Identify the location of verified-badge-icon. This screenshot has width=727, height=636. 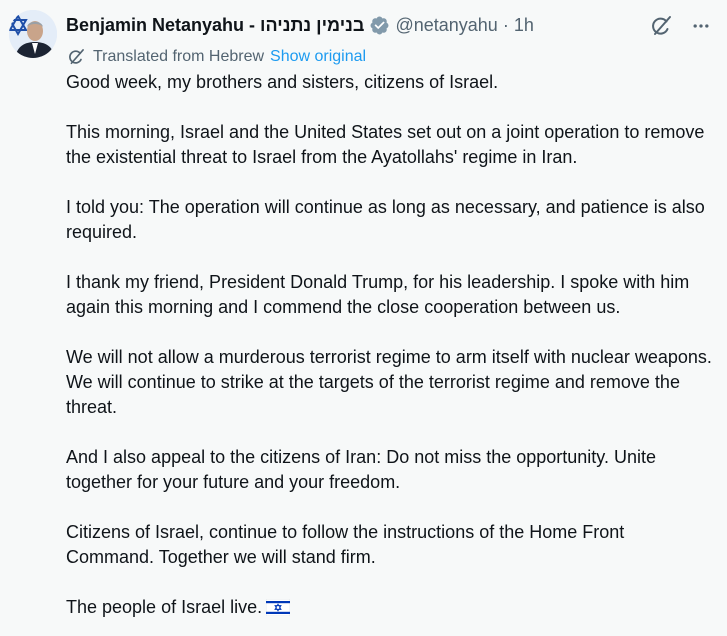
(379, 25).